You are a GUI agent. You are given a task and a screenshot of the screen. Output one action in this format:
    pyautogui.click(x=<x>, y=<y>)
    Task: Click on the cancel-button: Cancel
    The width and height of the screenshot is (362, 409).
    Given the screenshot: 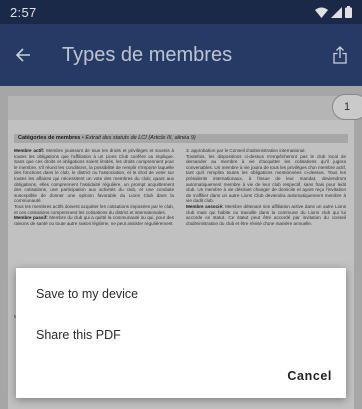 What is the action you would take?
    pyautogui.click(x=309, y=376)
    